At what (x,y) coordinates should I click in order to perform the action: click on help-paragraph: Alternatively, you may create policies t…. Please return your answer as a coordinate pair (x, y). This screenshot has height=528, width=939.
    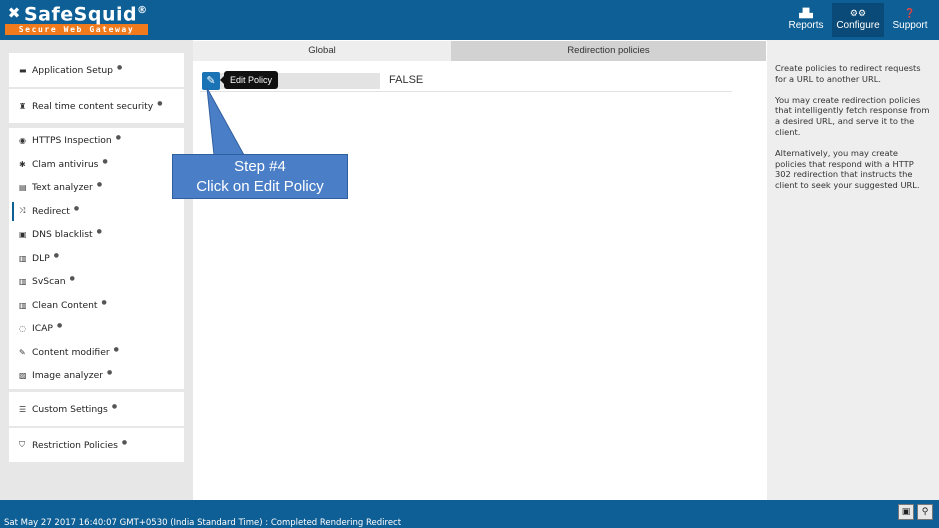
    Looking at the image, I should click on (847, 169).